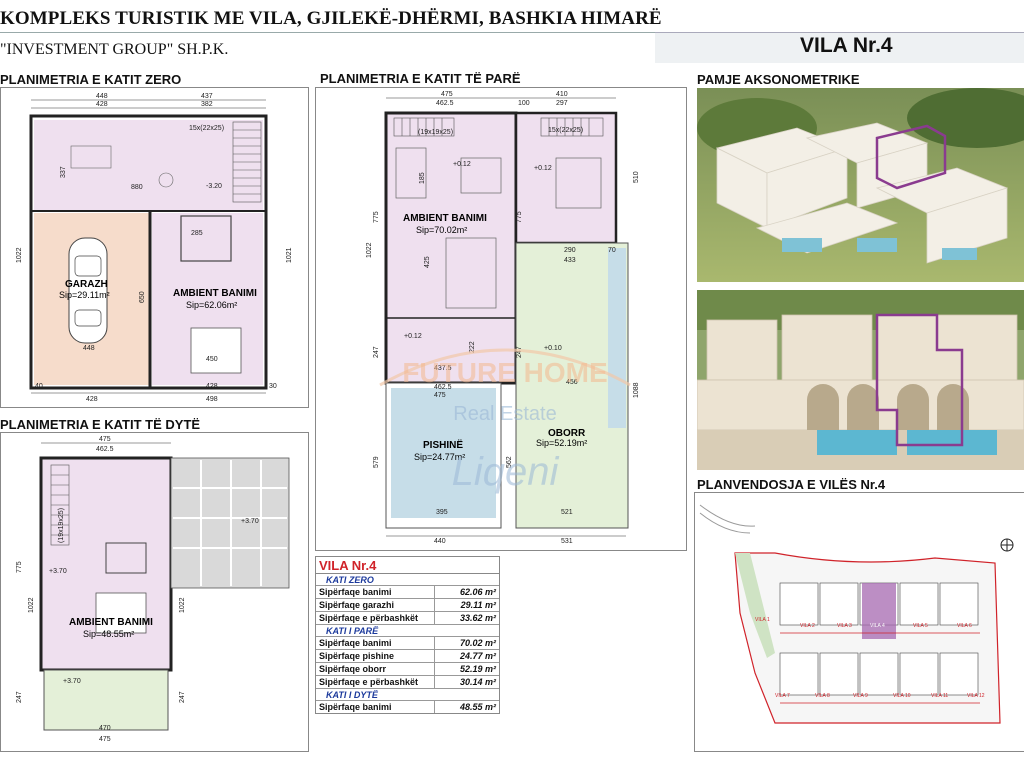 This screenshot has height=768, width=1024. What do you see at coordinates (477, 643) in the screenshot?
I see `row-value: 70.02 m²` at bounding box center [477, 643].